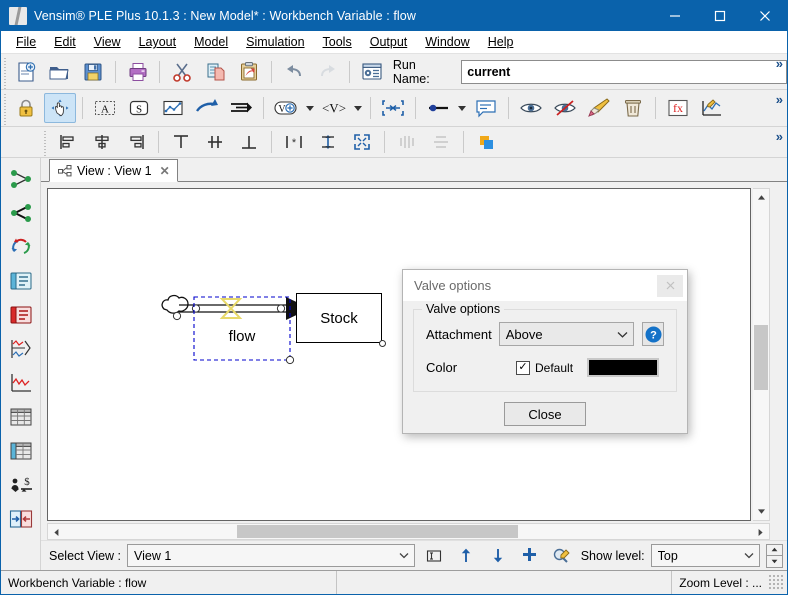 The height and width of the screenshot is (595, 788). What do you see at coordinates (712, 108) in the screenshot?
I see `sketch-analysis-icon` at bounding box center [712, 108].